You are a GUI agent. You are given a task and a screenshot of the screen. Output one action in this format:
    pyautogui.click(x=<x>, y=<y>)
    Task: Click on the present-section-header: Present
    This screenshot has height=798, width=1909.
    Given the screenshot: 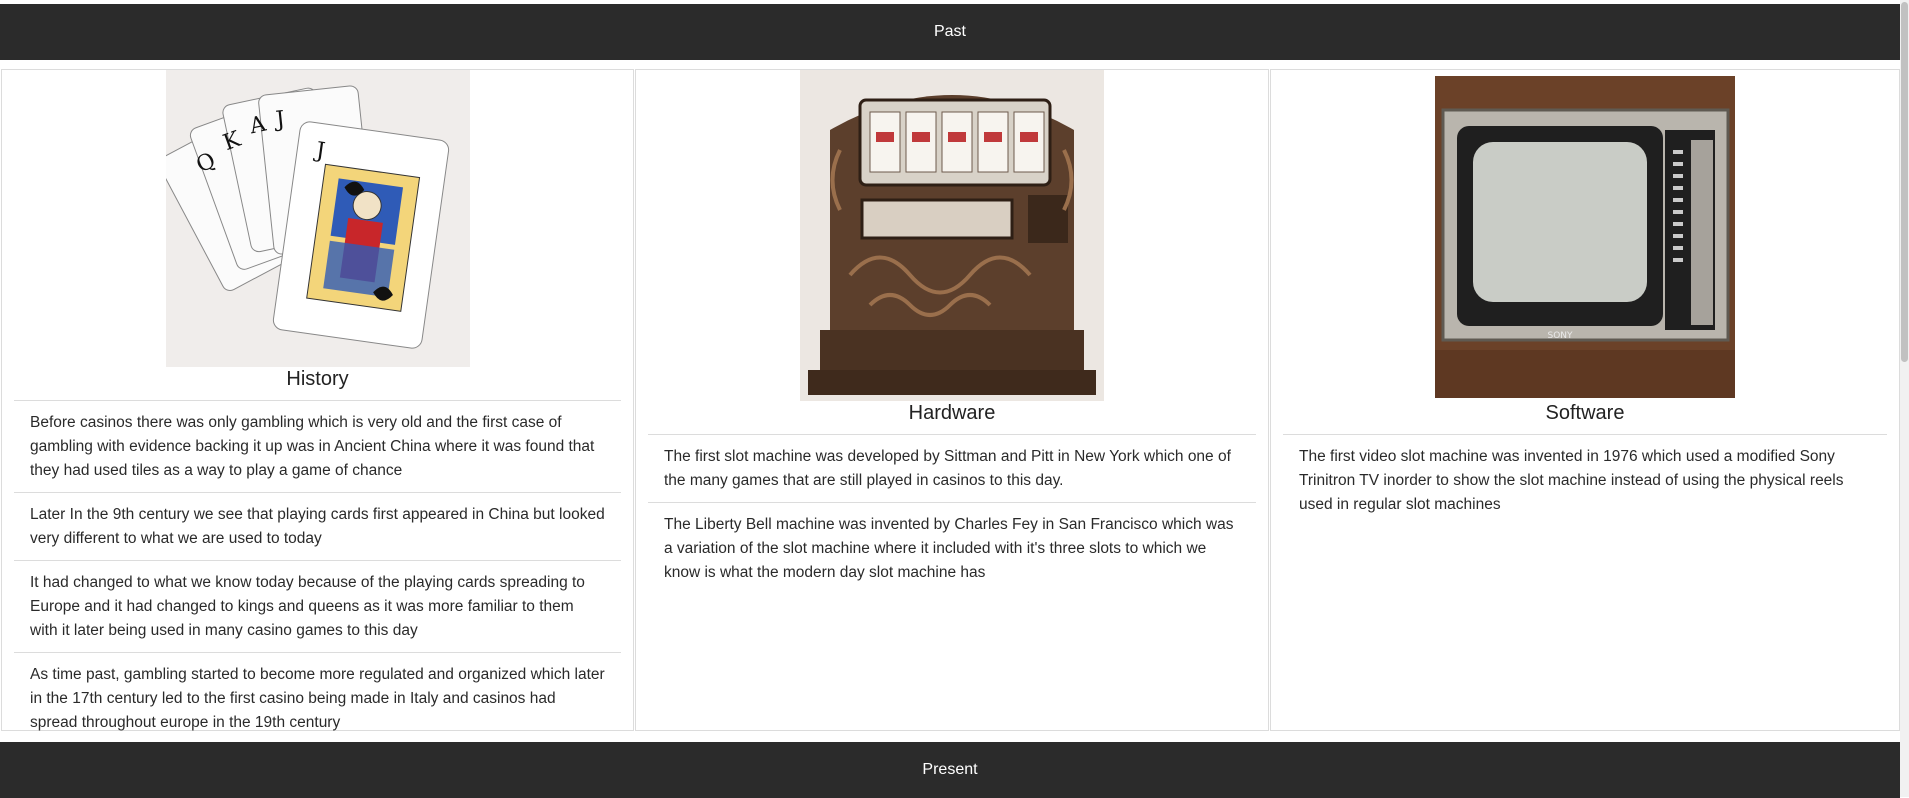 What is the action you would take?
    pyautogui.click(x=950, y=770)
    